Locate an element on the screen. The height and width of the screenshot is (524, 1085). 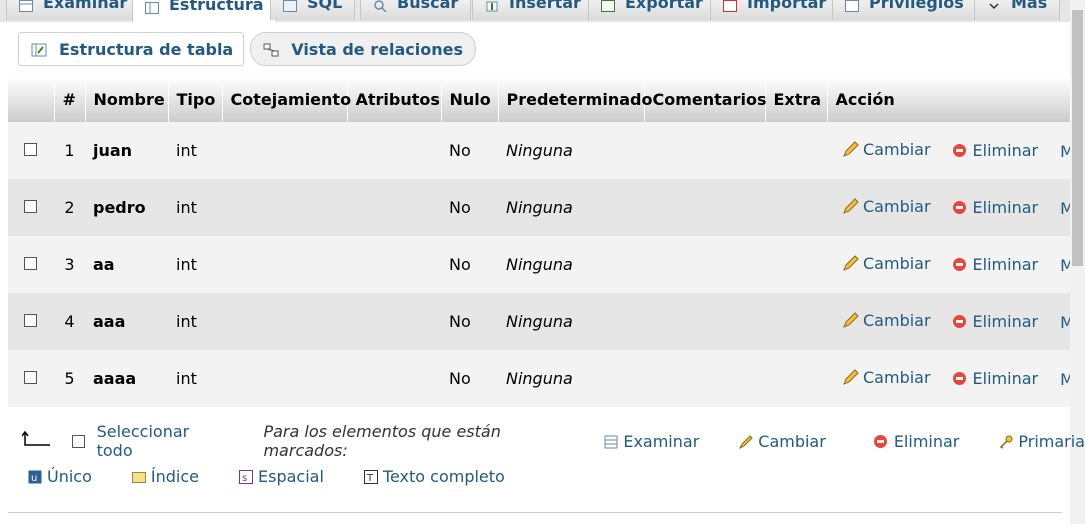
tab-estructura: Estructura is located at coordinates (204, 11).